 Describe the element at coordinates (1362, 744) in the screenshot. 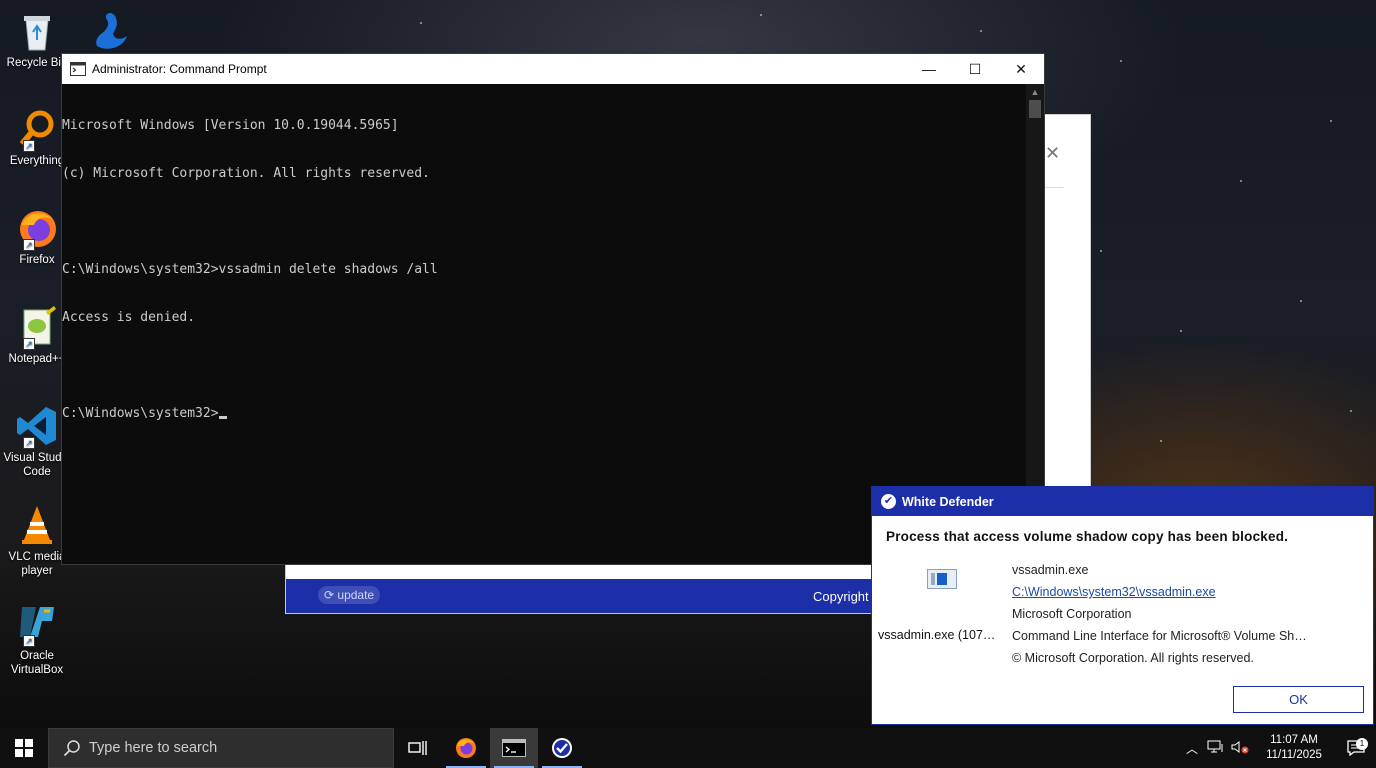

I see `notification-badge: 1` at that location.